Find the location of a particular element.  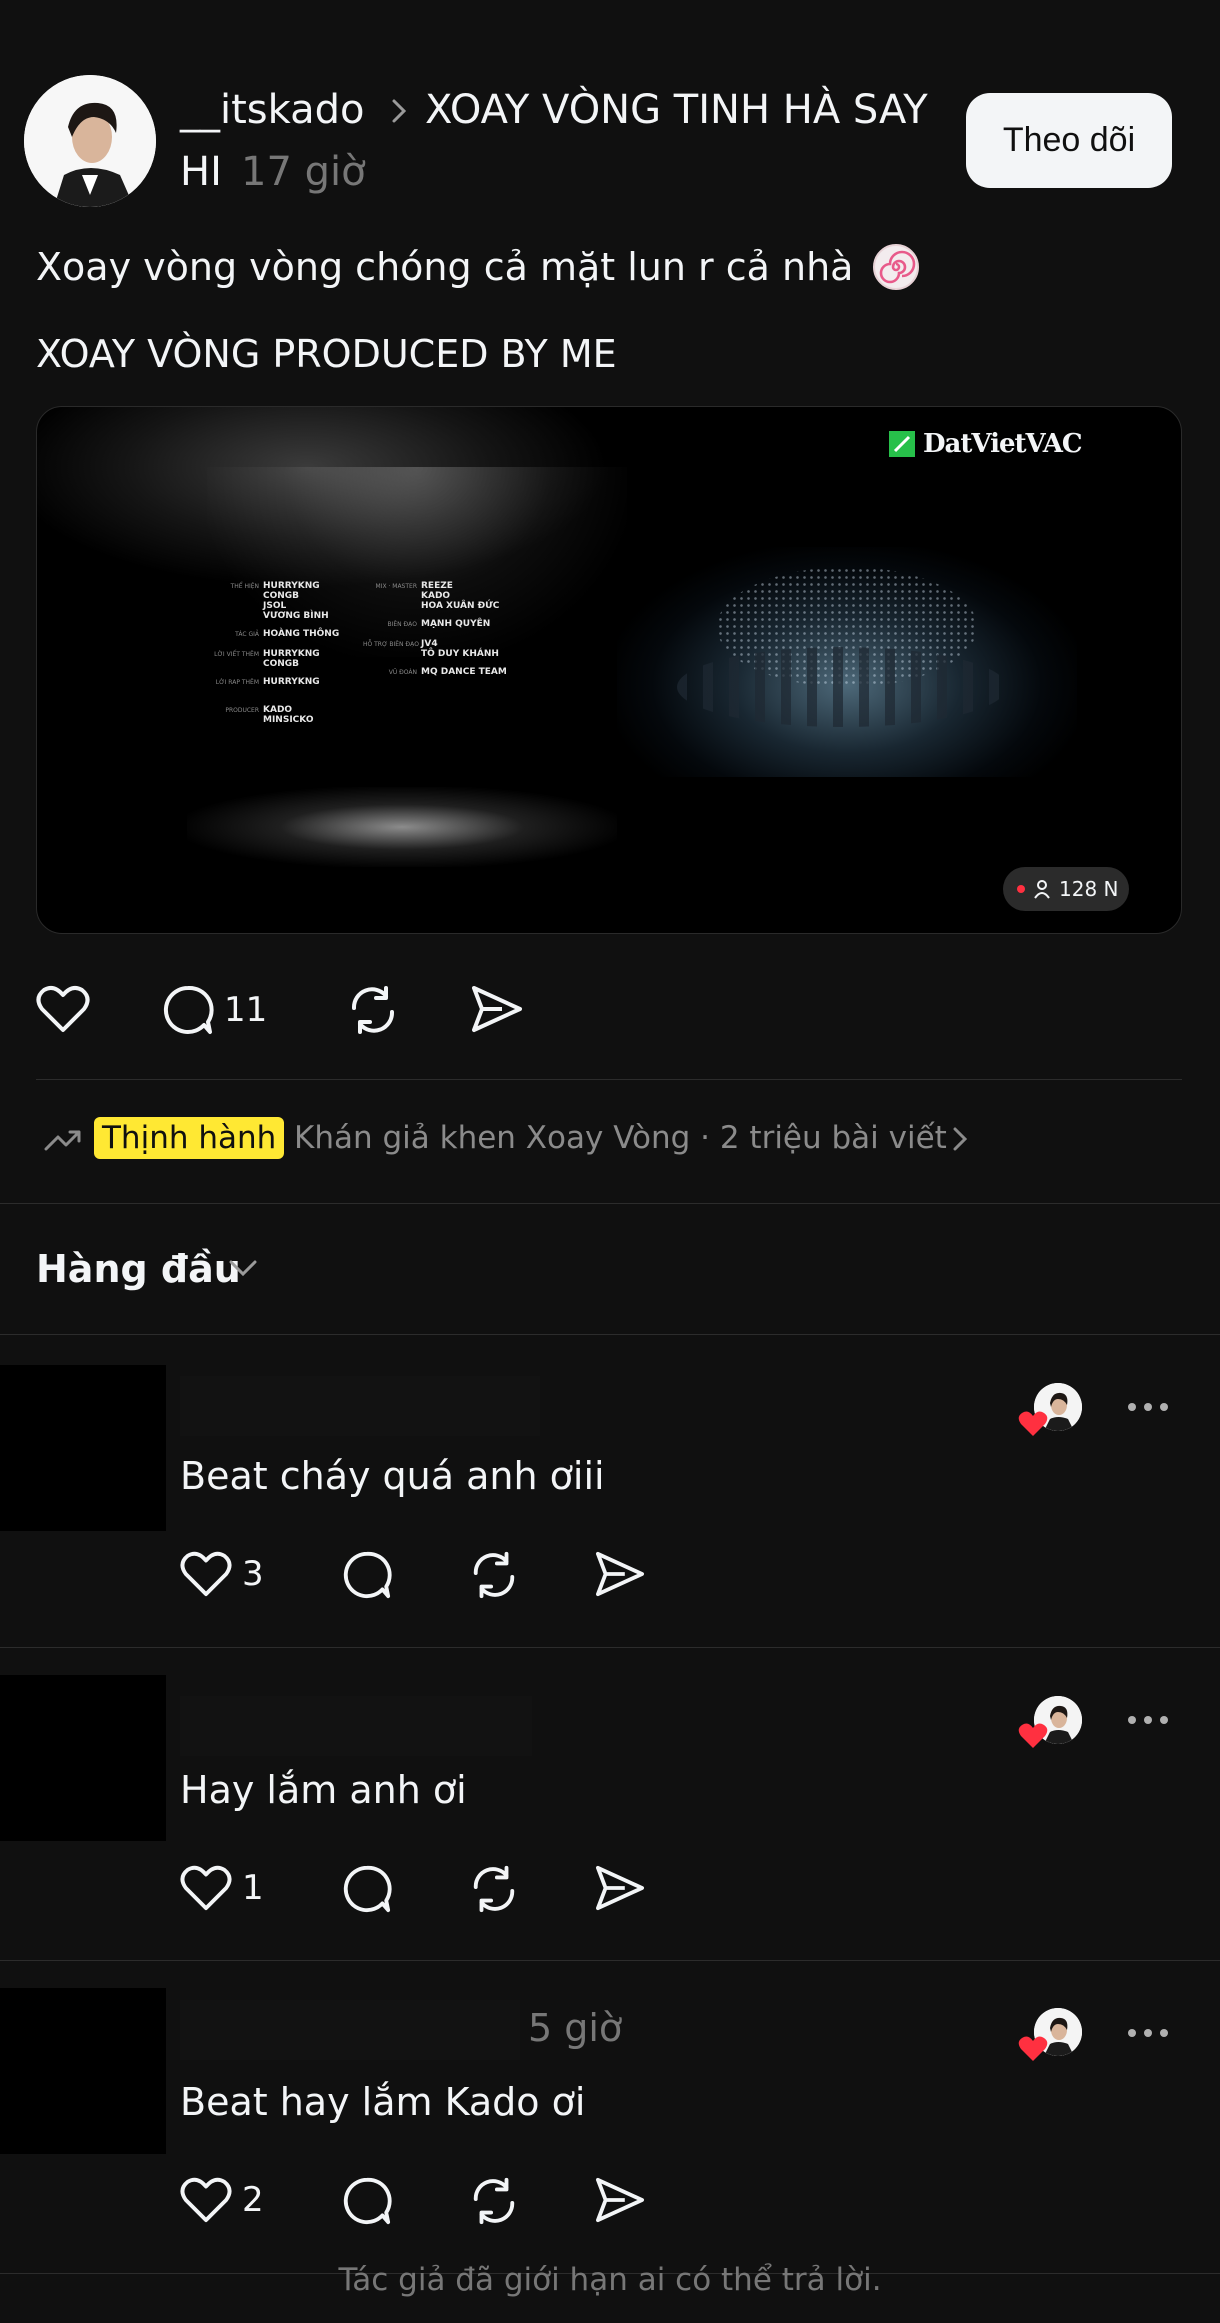

author-username: __itskado is located at coordinates (272, 110).